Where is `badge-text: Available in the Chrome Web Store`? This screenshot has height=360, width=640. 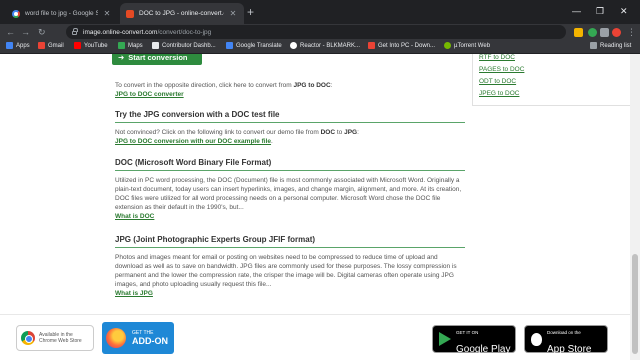 badge-text: Available in the Chrome Web Store is located at coordinates (60, 338).